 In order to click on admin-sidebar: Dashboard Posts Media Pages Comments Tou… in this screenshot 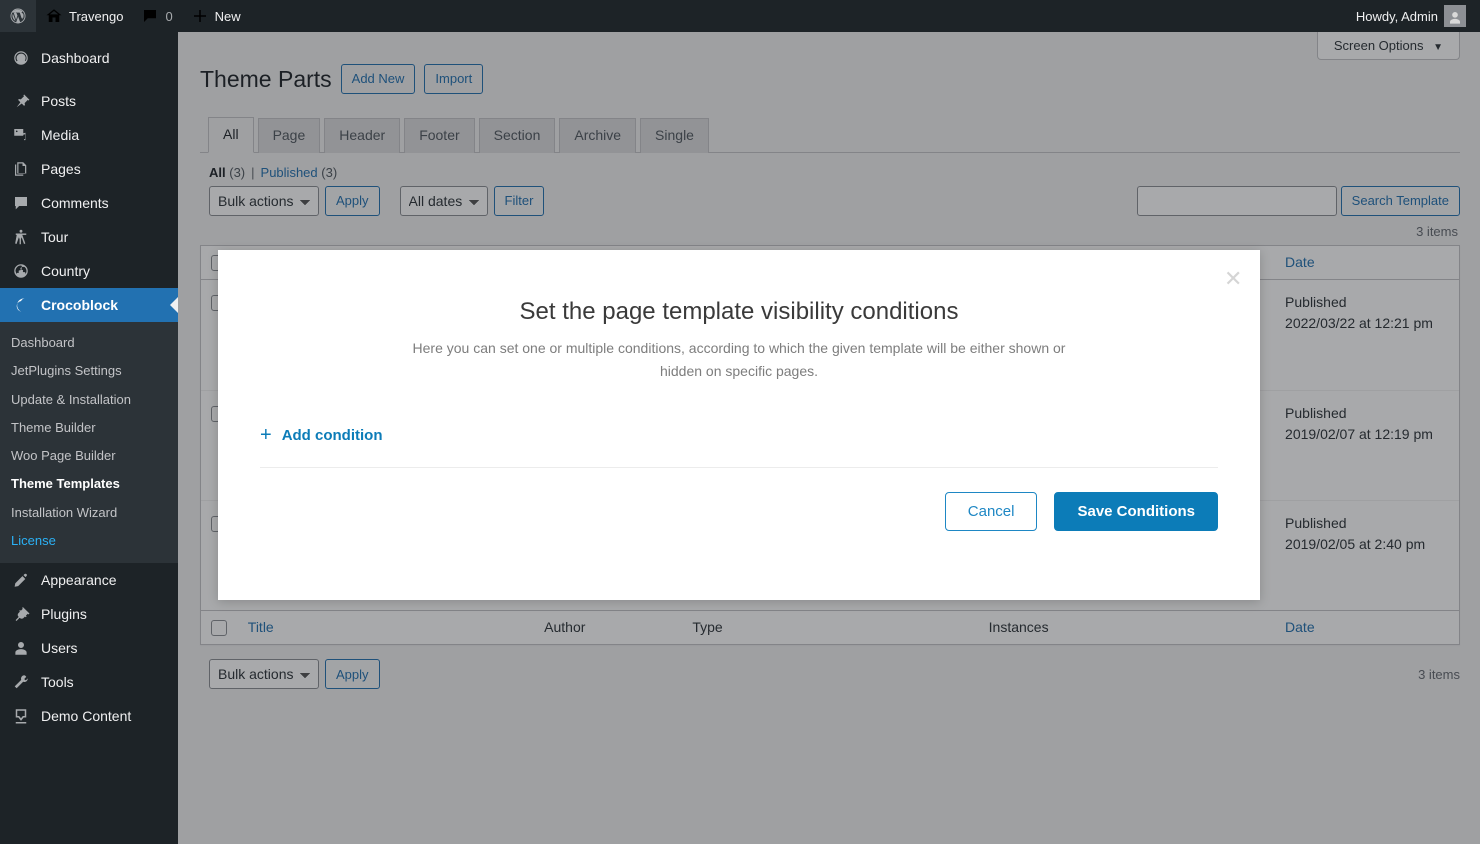, I will do `click(89, 438)`.